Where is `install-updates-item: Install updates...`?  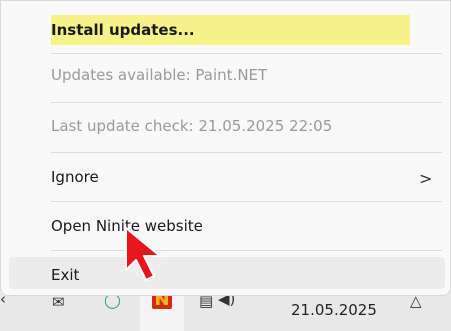 install-updates-item: Install updates... is located at coordinates (123, 30).